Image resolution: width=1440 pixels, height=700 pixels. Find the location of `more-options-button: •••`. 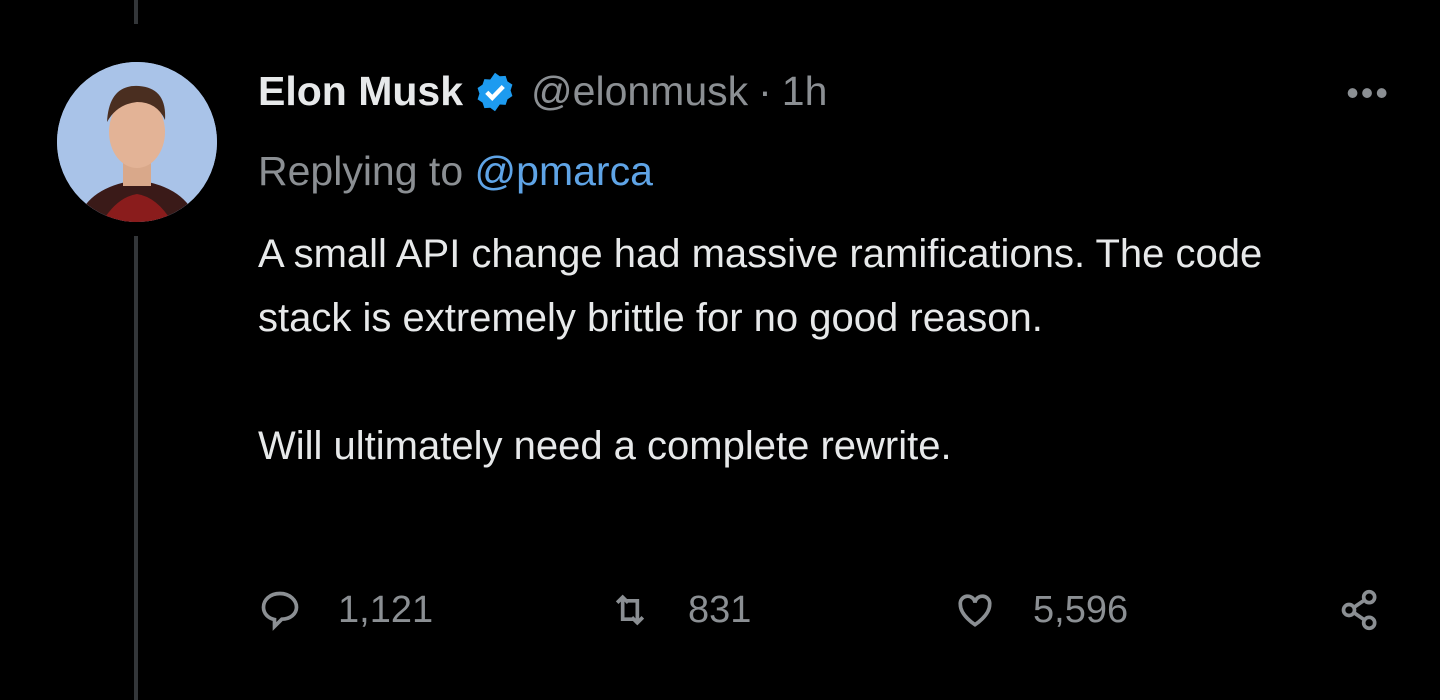

more-options-button: ••• is located at coordinates (1368, 93).